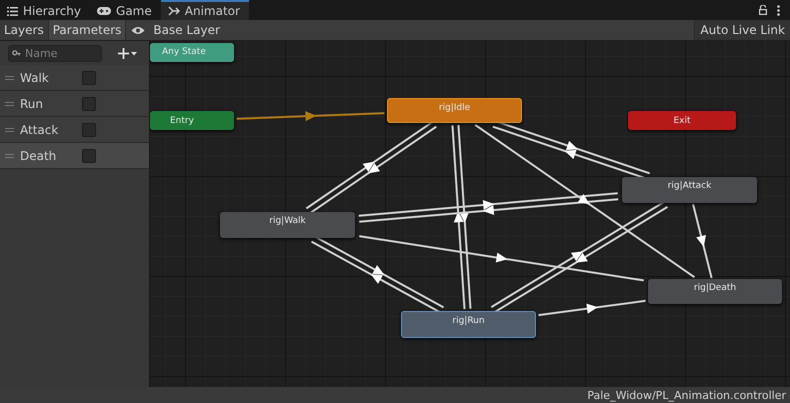 The width and height of the screenshot is (790, 403). I want to click on window-tab: Game, so click(125, 10).